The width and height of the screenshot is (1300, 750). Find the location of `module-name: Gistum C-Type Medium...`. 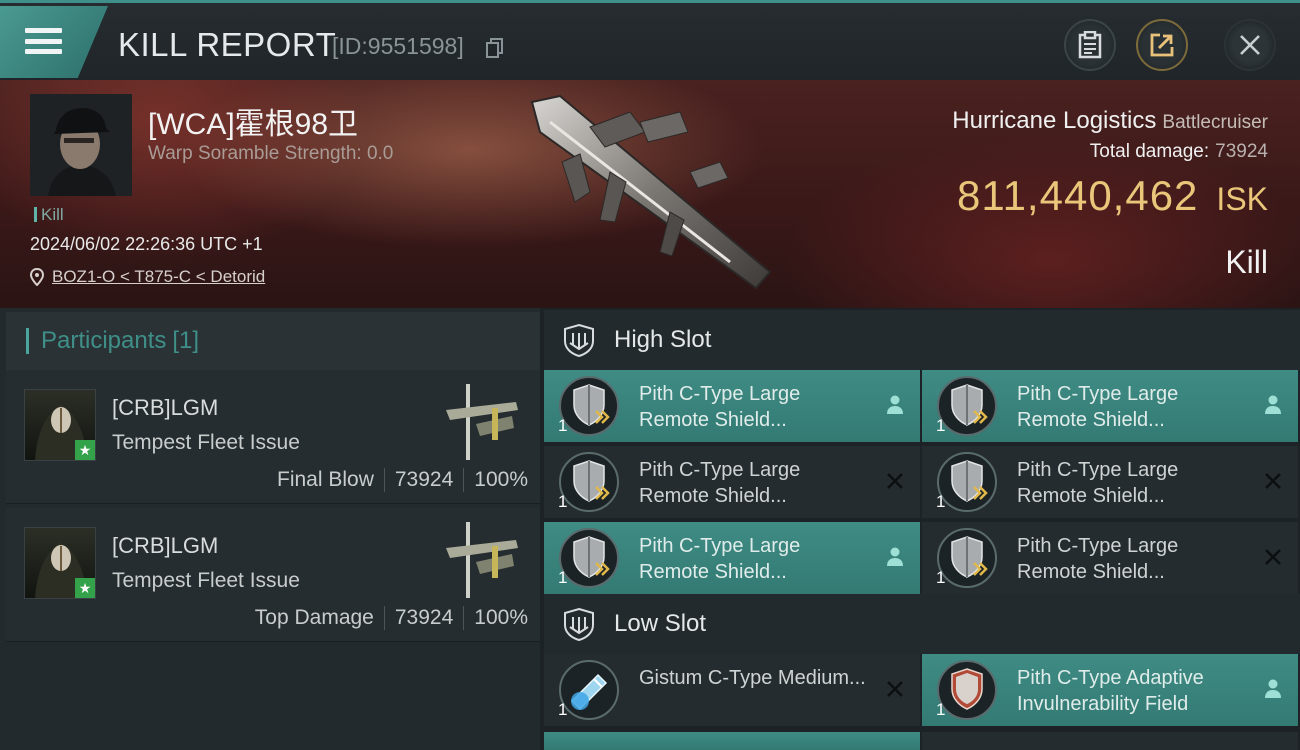

module-name: Gistum C-Type Medium... is located at coordinates (752, 678).